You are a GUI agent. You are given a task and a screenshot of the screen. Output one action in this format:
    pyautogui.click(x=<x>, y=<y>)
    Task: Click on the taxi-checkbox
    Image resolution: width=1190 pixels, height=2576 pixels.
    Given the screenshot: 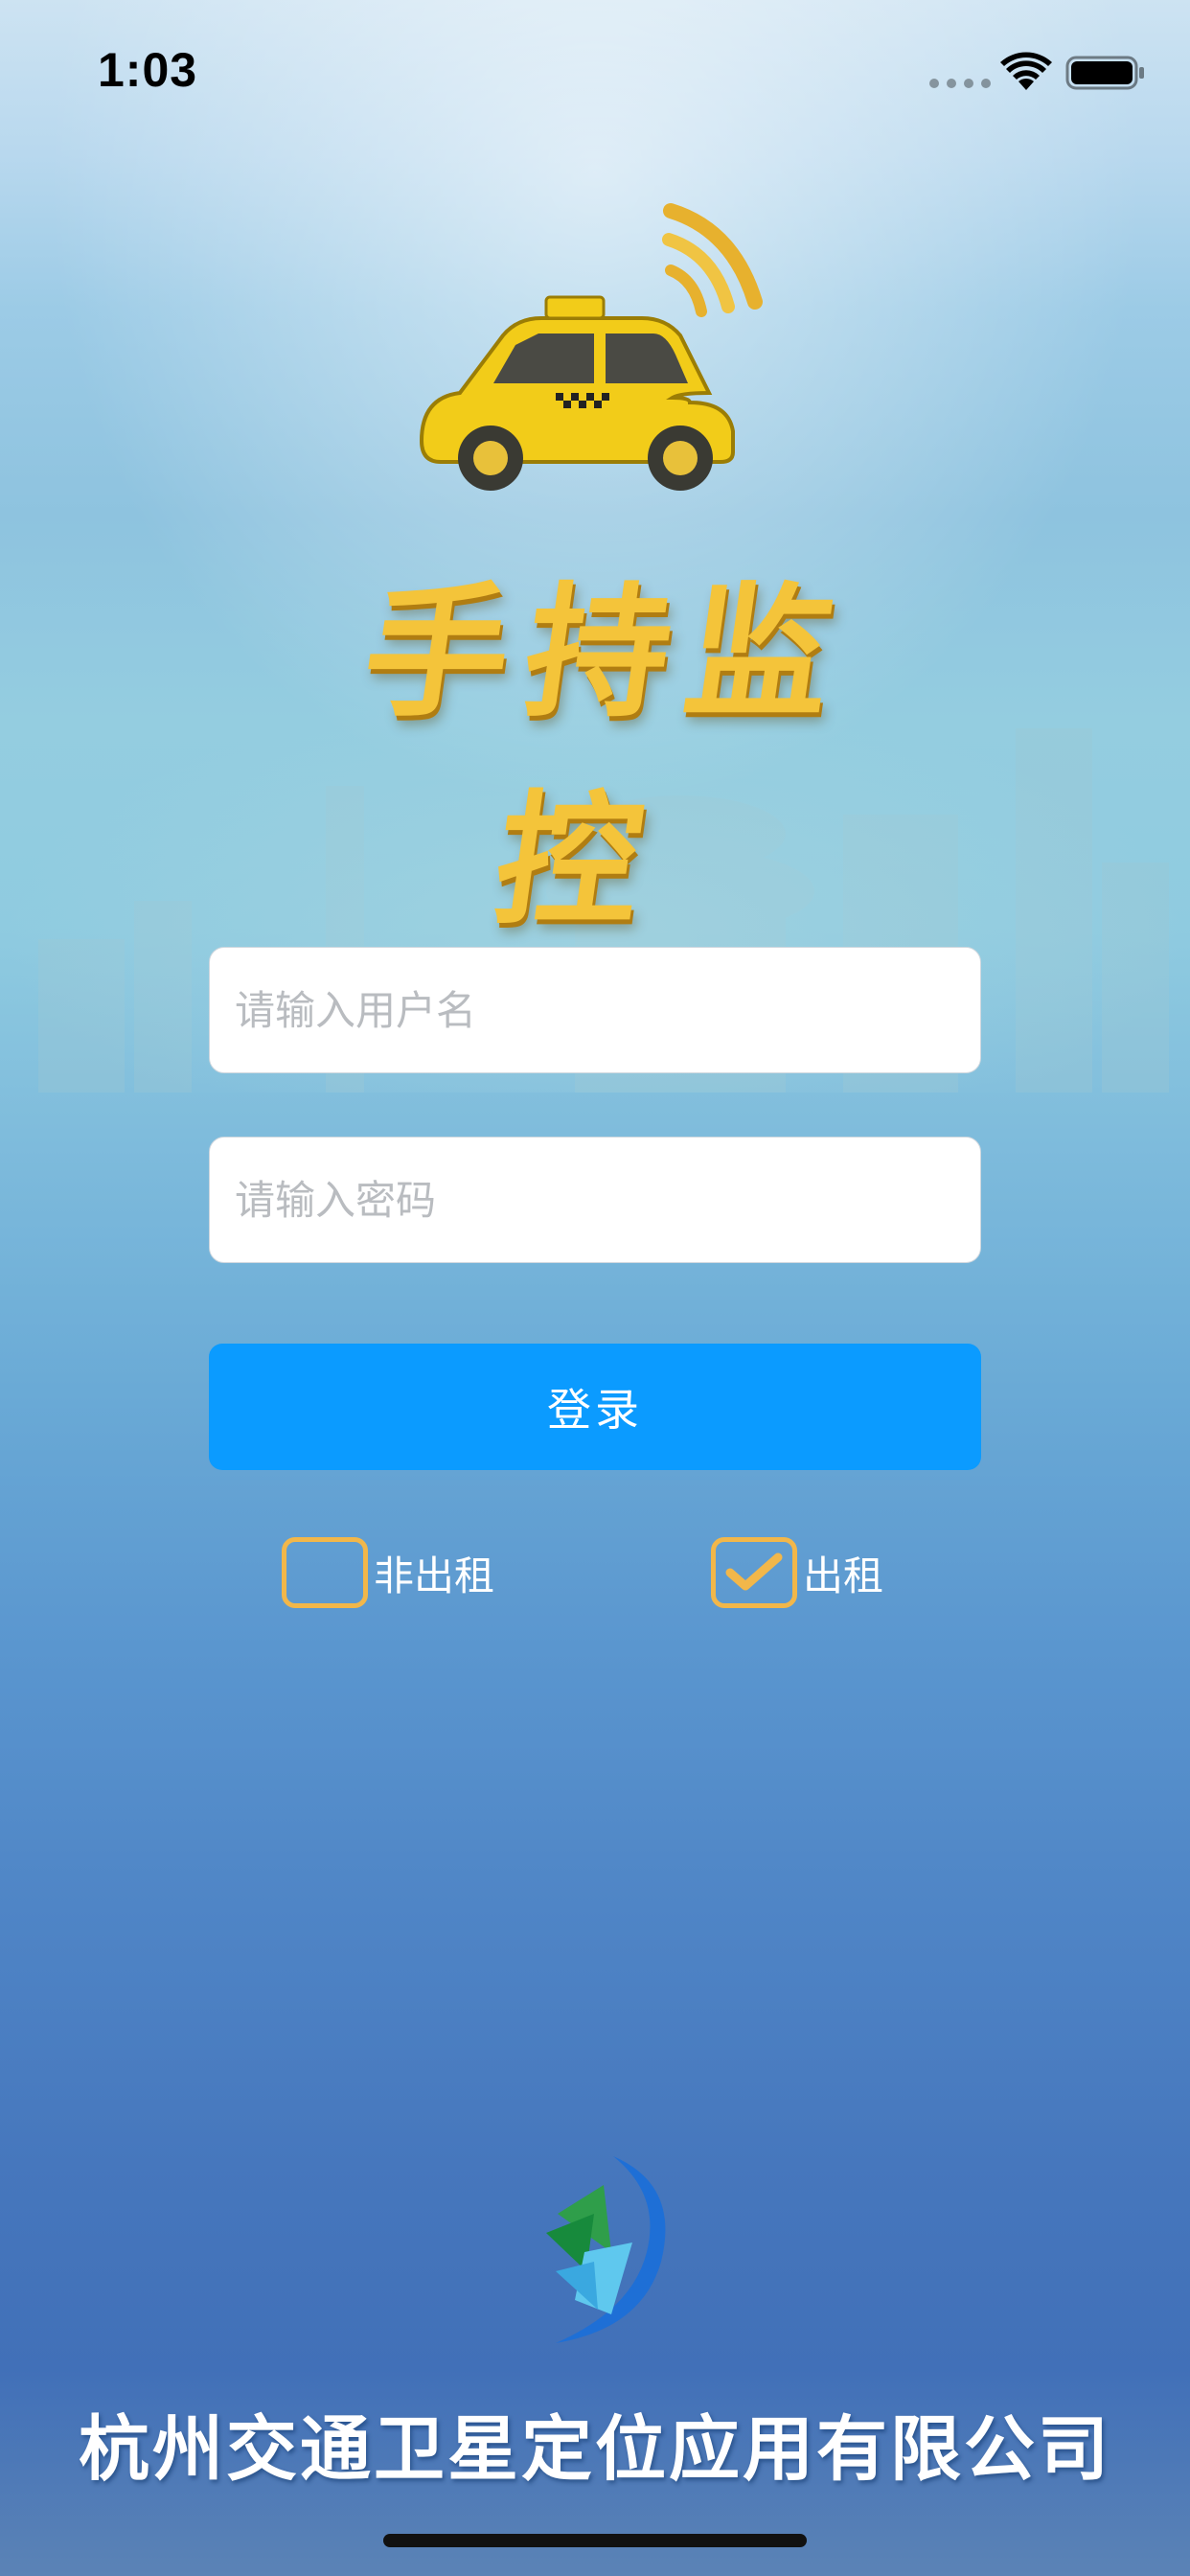 What is the action you would take?
    pyautogui.click(x=754, y=1572)
    